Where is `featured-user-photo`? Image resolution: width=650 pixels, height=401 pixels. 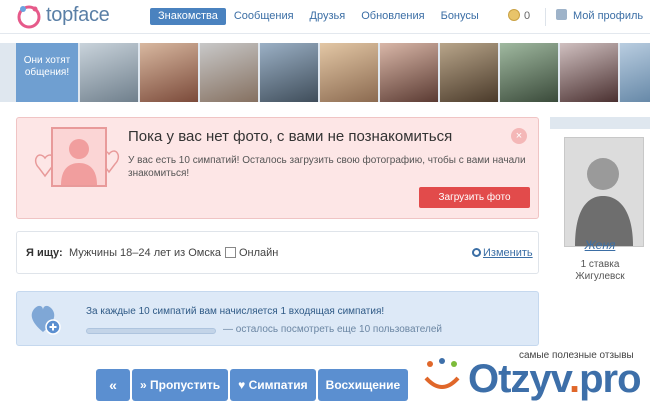
featured-user-photo is located at coordinates (604, 192).